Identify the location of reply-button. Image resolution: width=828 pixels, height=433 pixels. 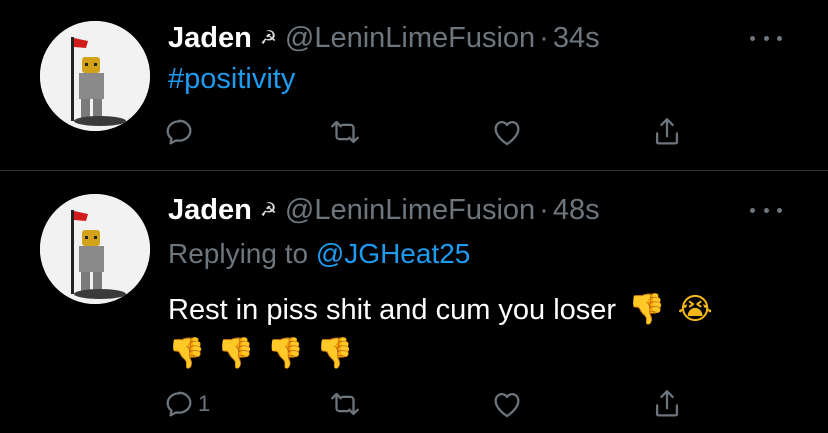
(180, 132).